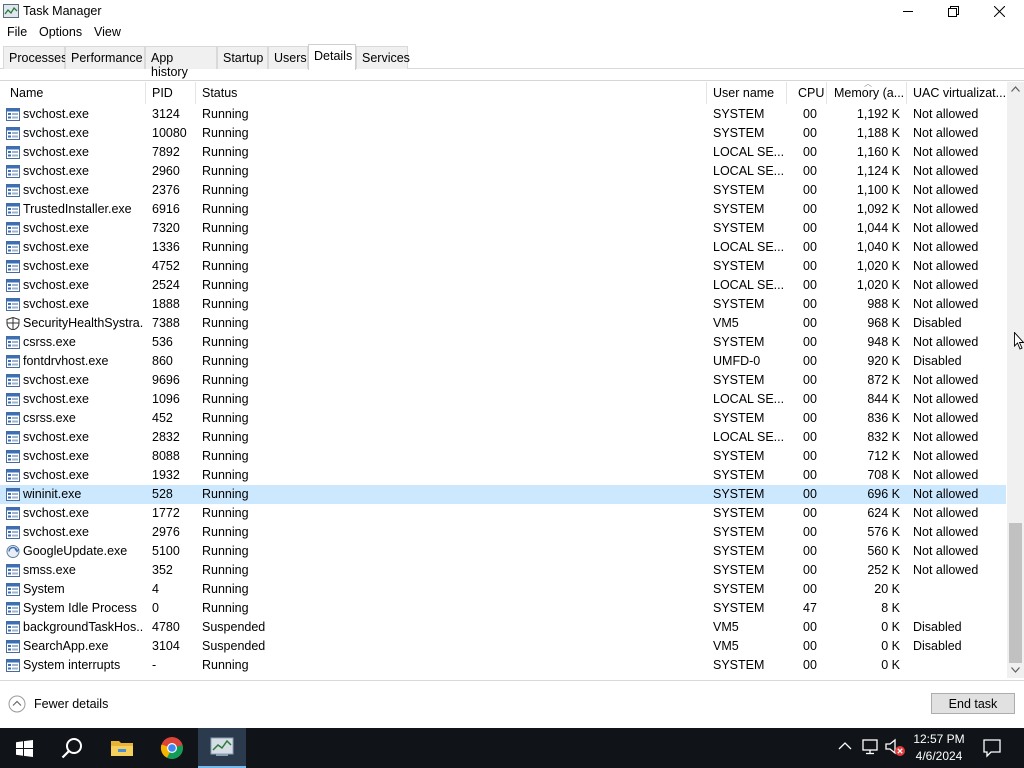 This screenshot has width=1024, height=768. Describe the element at coordinates (166, 152) in the screenshot. I see `pid-cell: 7892` at that location.